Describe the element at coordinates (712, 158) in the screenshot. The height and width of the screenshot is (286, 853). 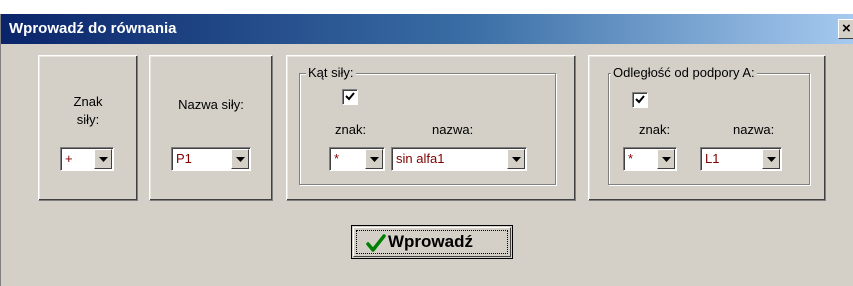
I see `distance-name-select-value: L1` at that location.